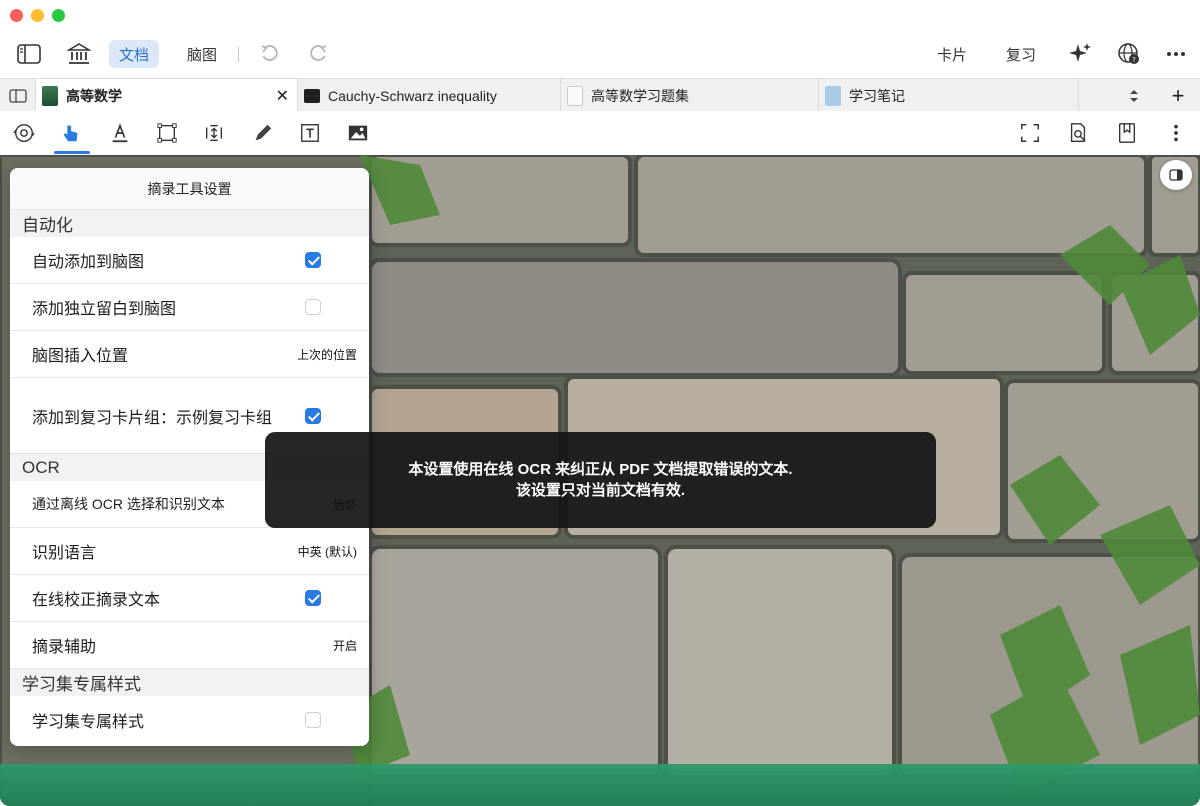  I want to click on image-icon, so click(358, 133).